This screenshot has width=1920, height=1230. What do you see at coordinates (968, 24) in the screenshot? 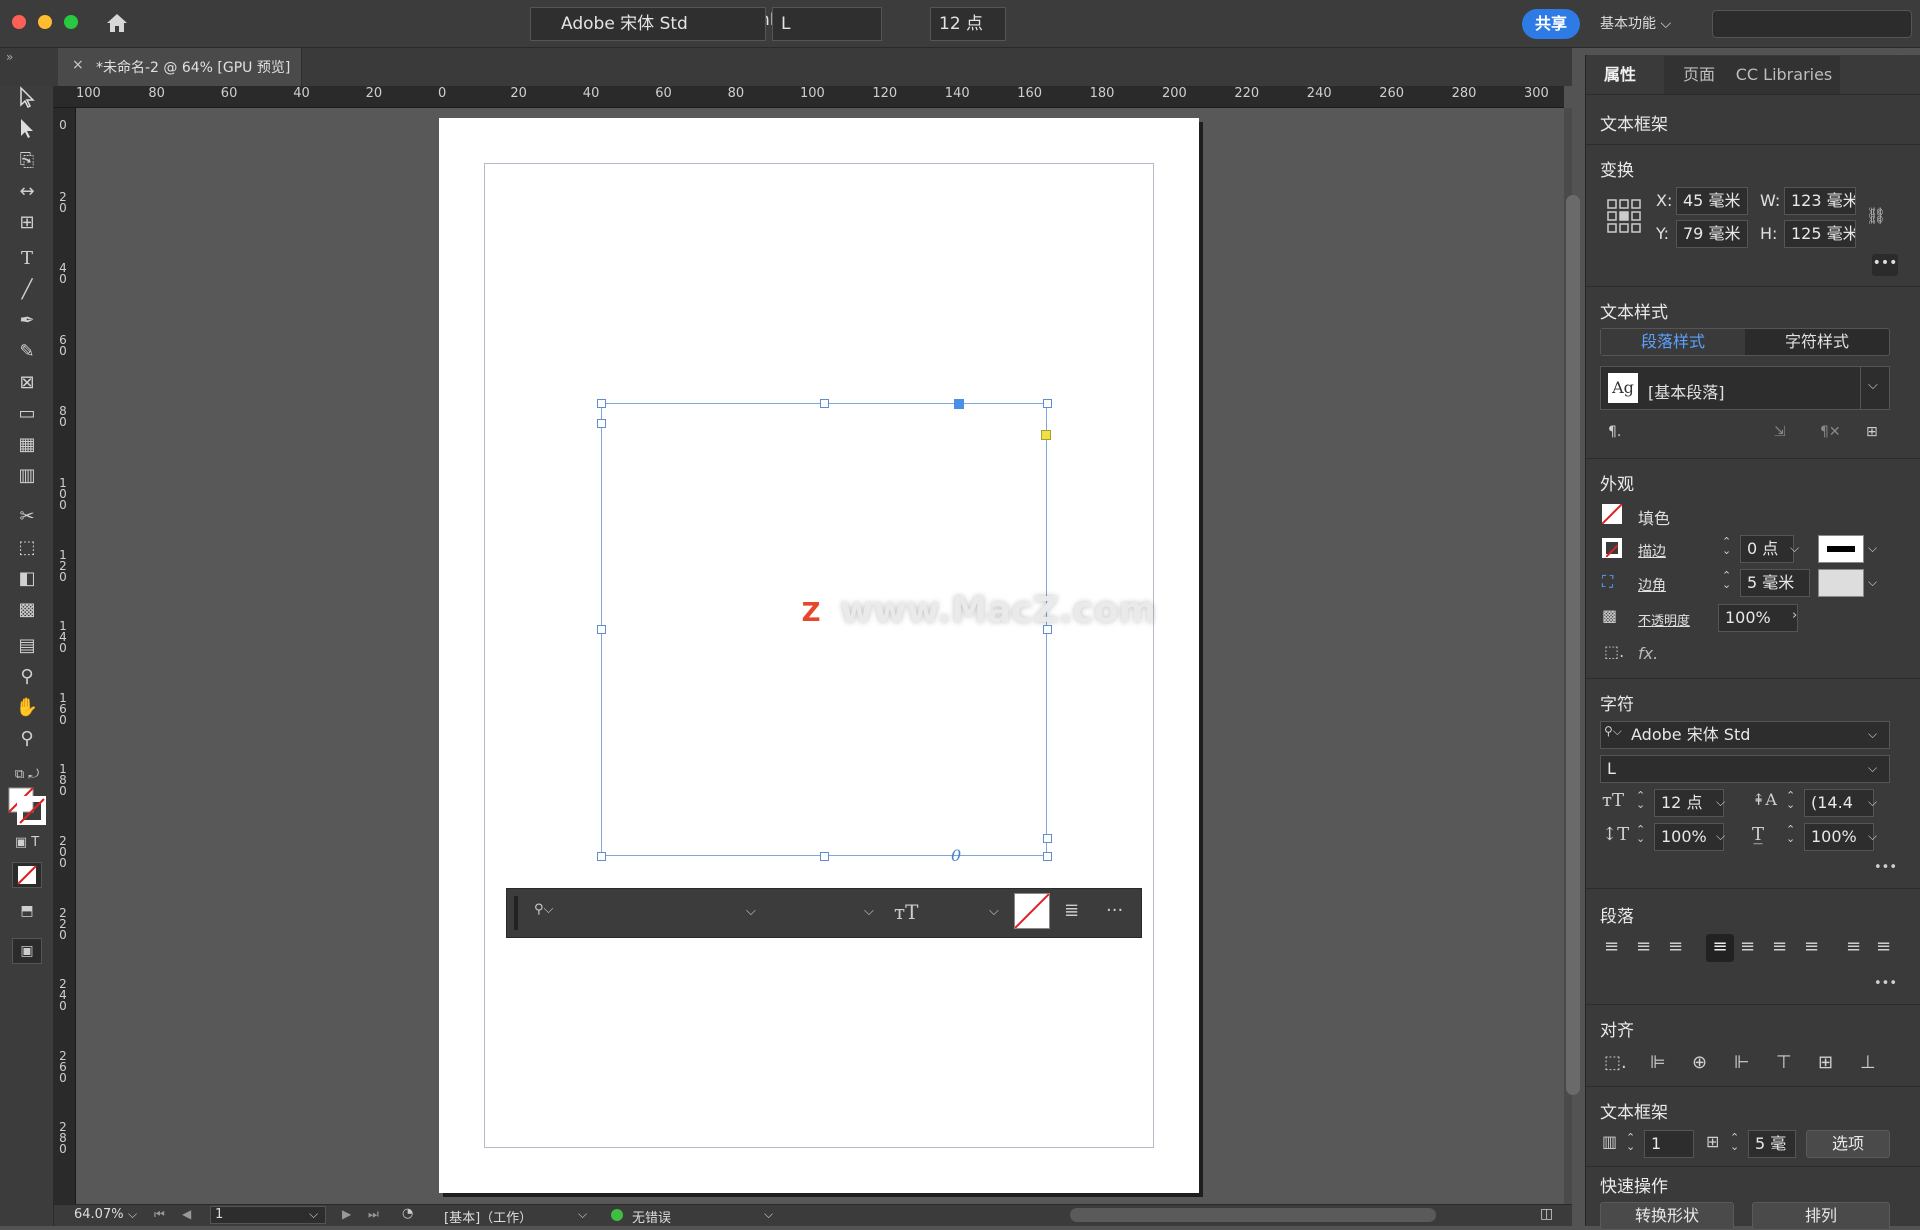
I see `ctx-size-field: 12 点` at bounding box center [968, 24].